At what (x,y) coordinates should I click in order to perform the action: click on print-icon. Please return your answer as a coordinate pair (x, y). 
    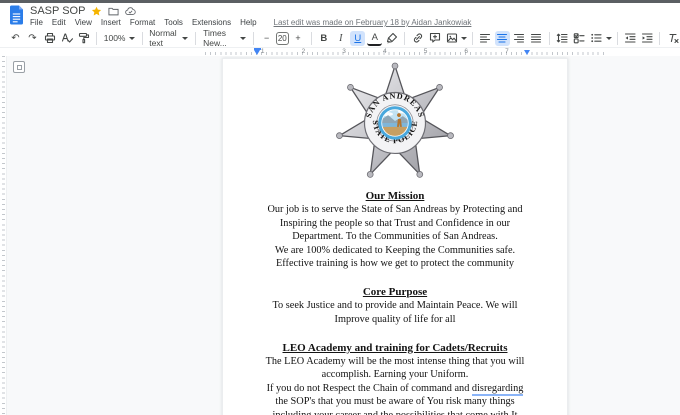
    Looking at the image, I should click on (49, 38).